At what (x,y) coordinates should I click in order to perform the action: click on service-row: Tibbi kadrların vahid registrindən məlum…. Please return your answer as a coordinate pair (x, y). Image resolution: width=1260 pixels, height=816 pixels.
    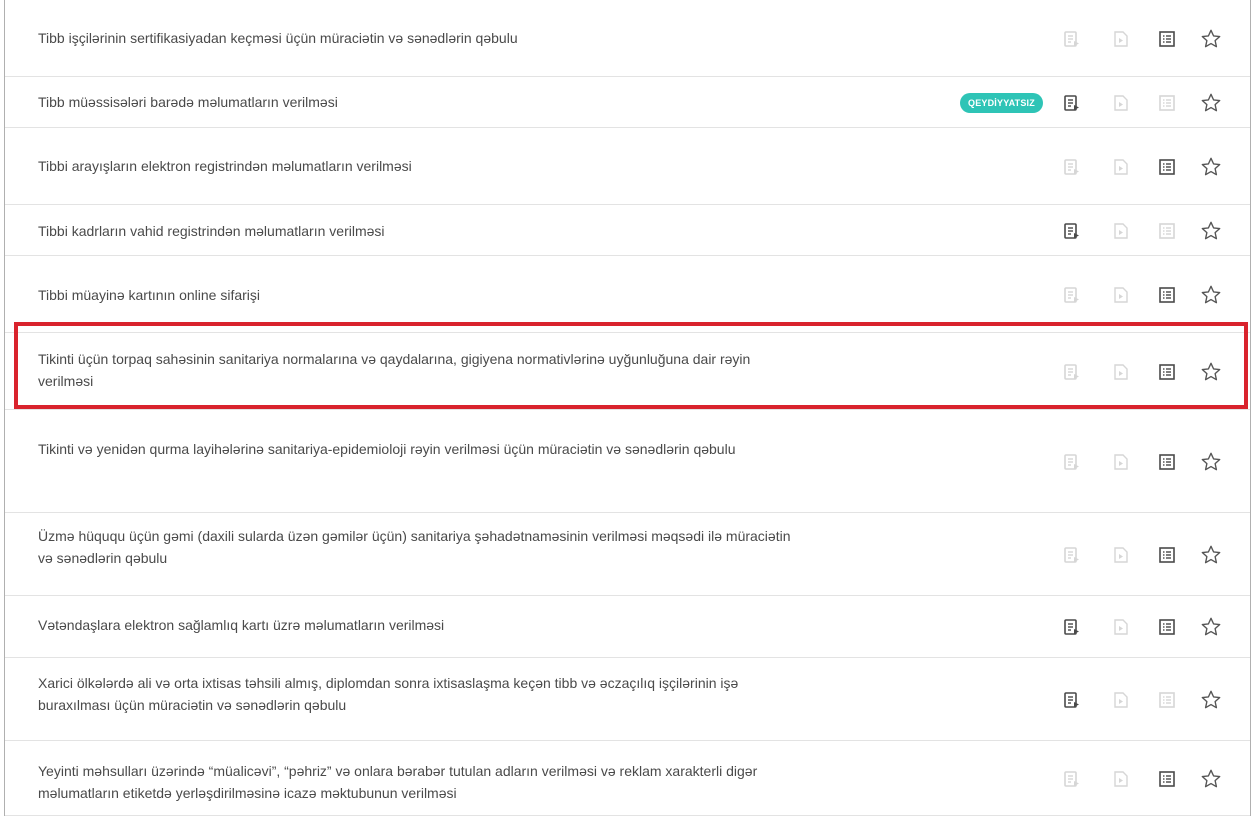
    Looking at the image, I should click on (627, 230).